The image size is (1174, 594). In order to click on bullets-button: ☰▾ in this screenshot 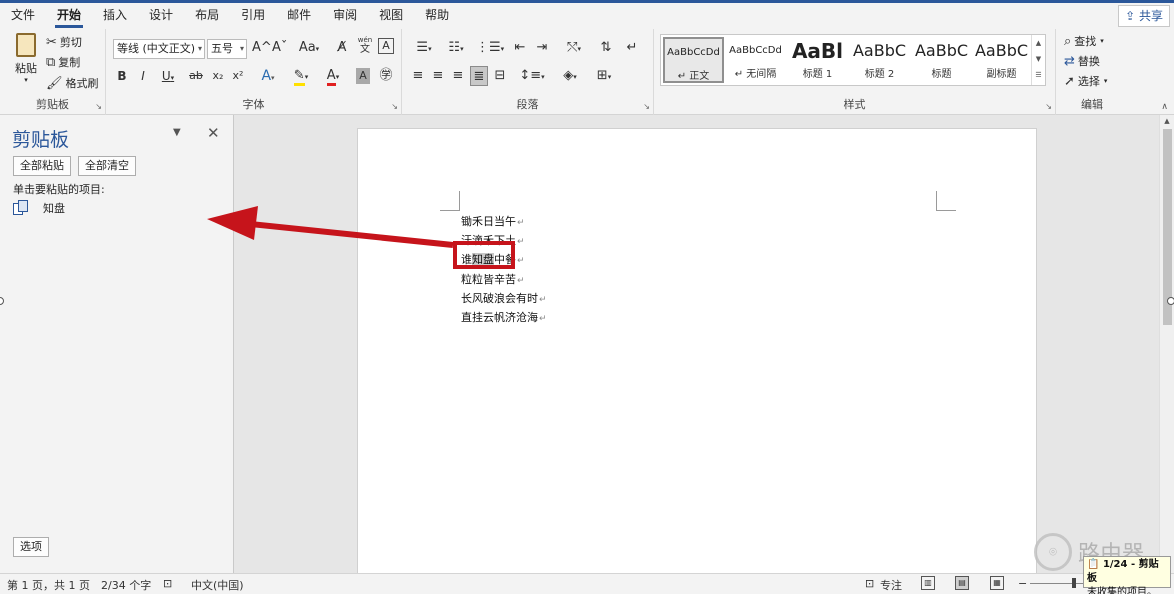, I will do `click(424, 48)`.